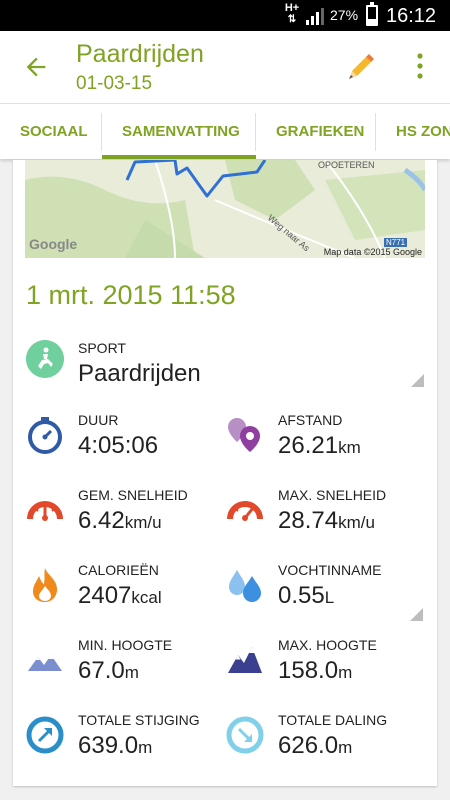 The image size is (450, 800). I want to click on flame-icon, so click(45, 585).